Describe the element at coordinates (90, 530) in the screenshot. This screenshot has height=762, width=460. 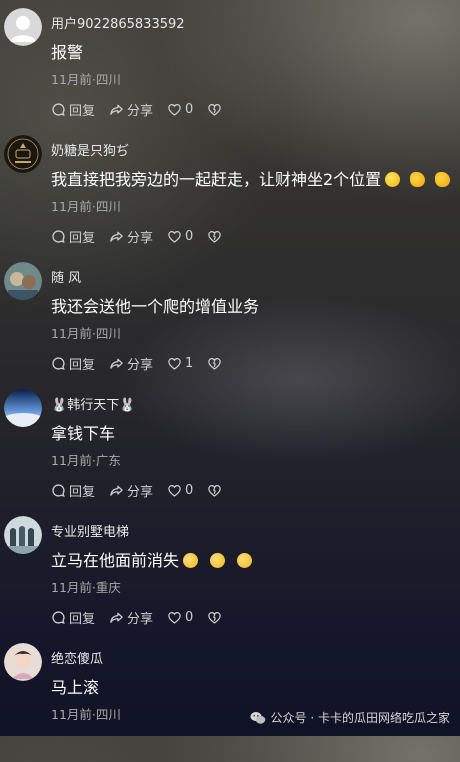
I see `username: 专业别墅电梯` at that location.